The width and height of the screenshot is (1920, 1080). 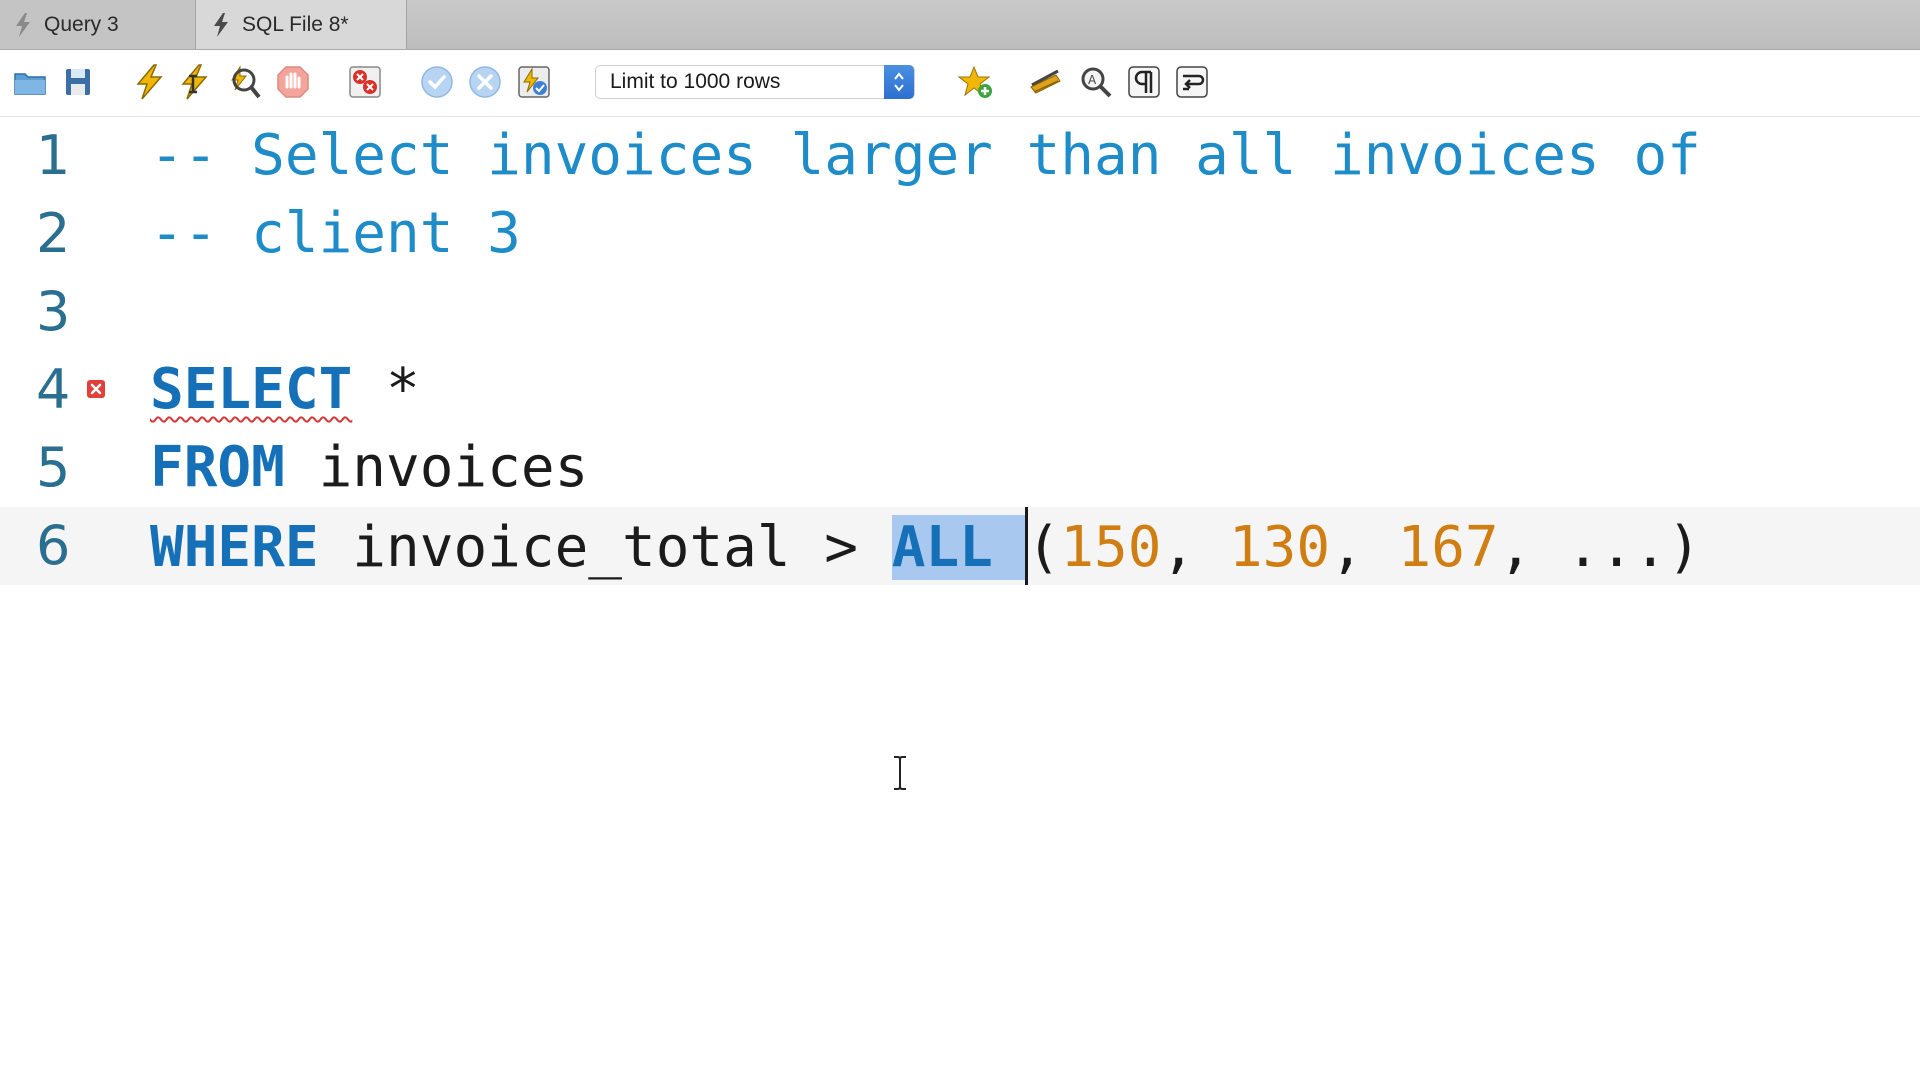 What do you see at coordinates (695, 81) in the screenshot?
I see `limit-rows-value: Limit to 1000 rows` at bounding box center [695, 81].